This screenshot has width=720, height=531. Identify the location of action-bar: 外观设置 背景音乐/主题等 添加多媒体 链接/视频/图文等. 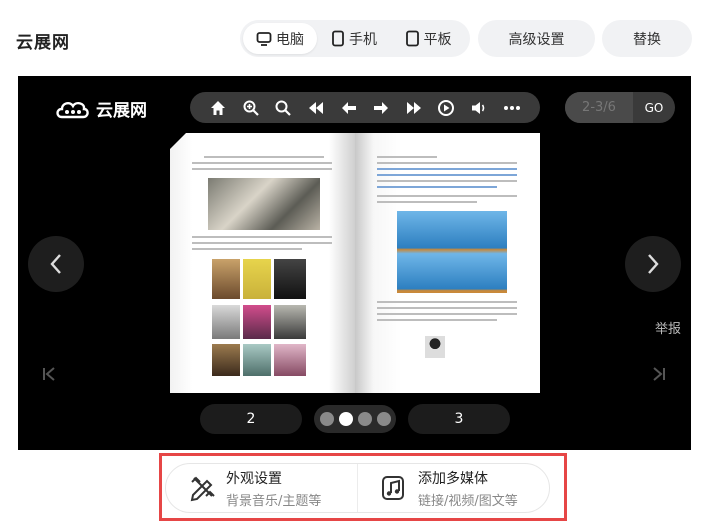
(357, 488).